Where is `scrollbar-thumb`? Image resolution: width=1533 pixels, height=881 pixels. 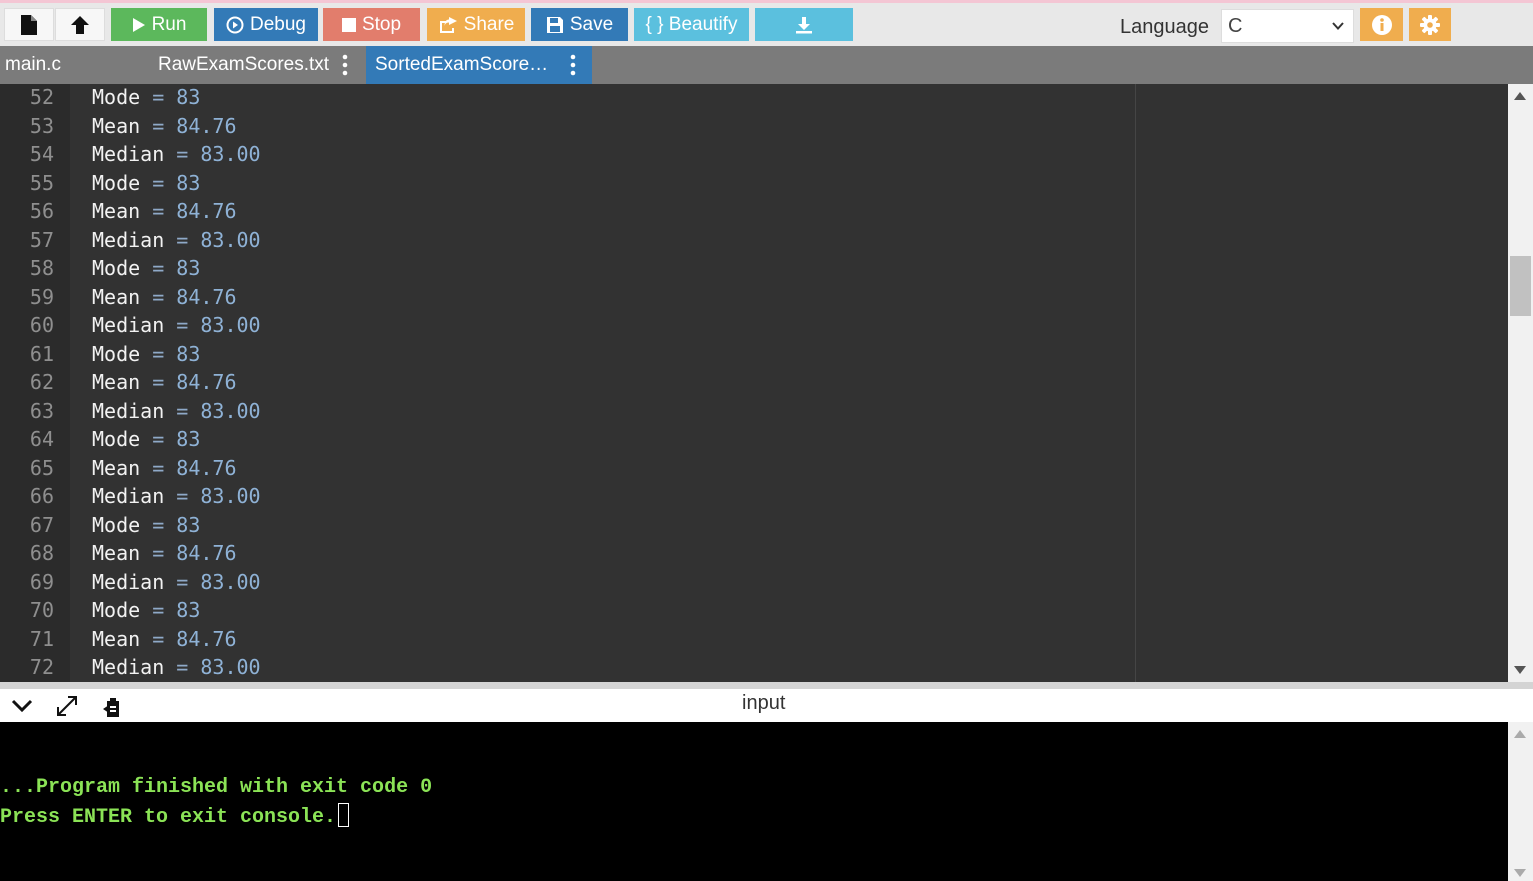
scrollbar-thumb is located at coordinates (1520, 286).